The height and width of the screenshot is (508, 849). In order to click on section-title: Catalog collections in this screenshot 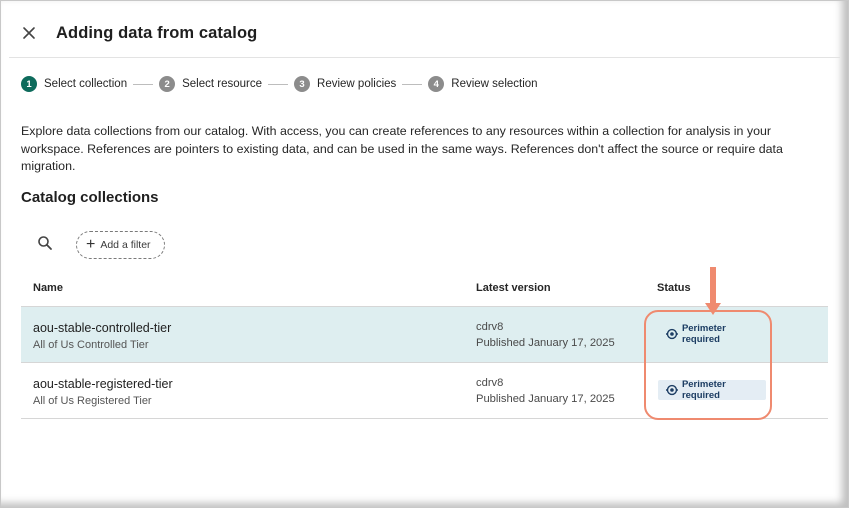, I will do `click(90, 197)`.